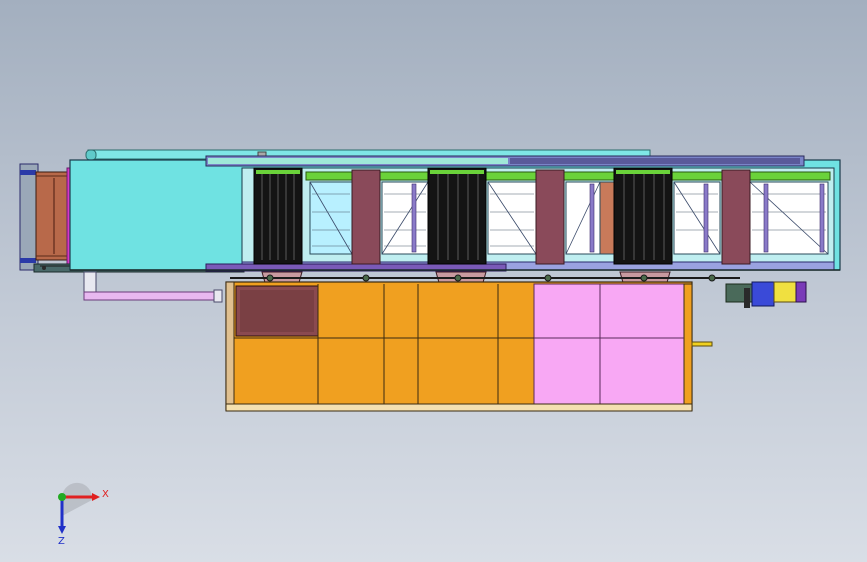  I want to click on y-axis-dot, so click(62, 497).